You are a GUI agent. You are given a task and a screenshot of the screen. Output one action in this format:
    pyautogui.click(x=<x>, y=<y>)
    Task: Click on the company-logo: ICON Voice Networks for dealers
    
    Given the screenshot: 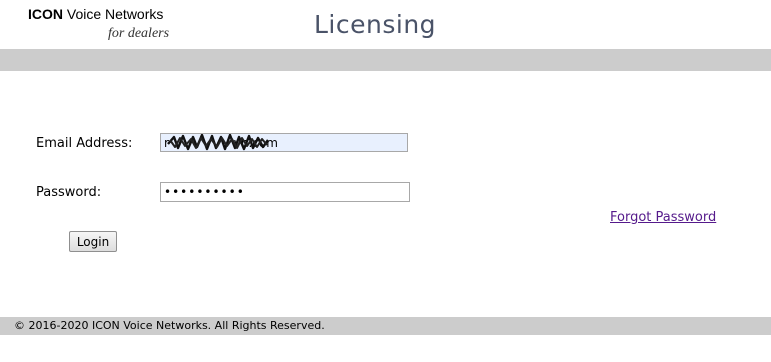 What is the action you would take?
    pyautogui.click(x=108, y=24)
    